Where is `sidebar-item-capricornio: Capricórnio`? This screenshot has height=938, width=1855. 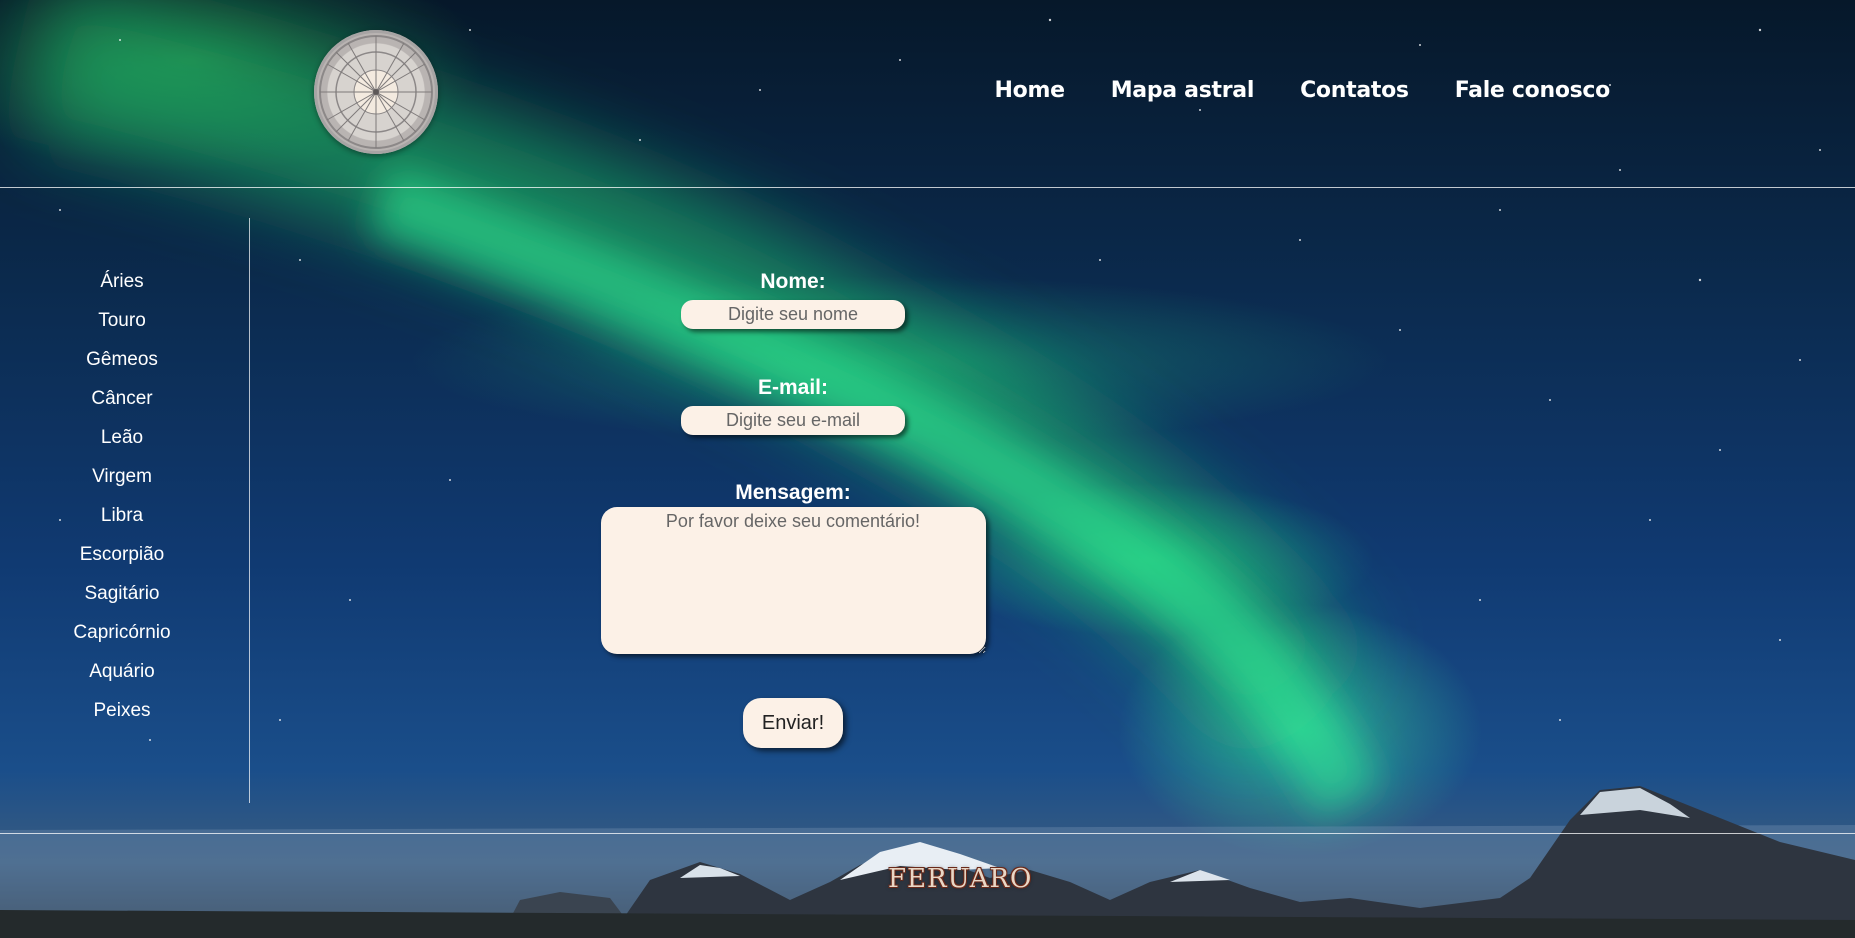
sidebar-item-capricornio: Capricórnio is located at coordinates (122, 638).